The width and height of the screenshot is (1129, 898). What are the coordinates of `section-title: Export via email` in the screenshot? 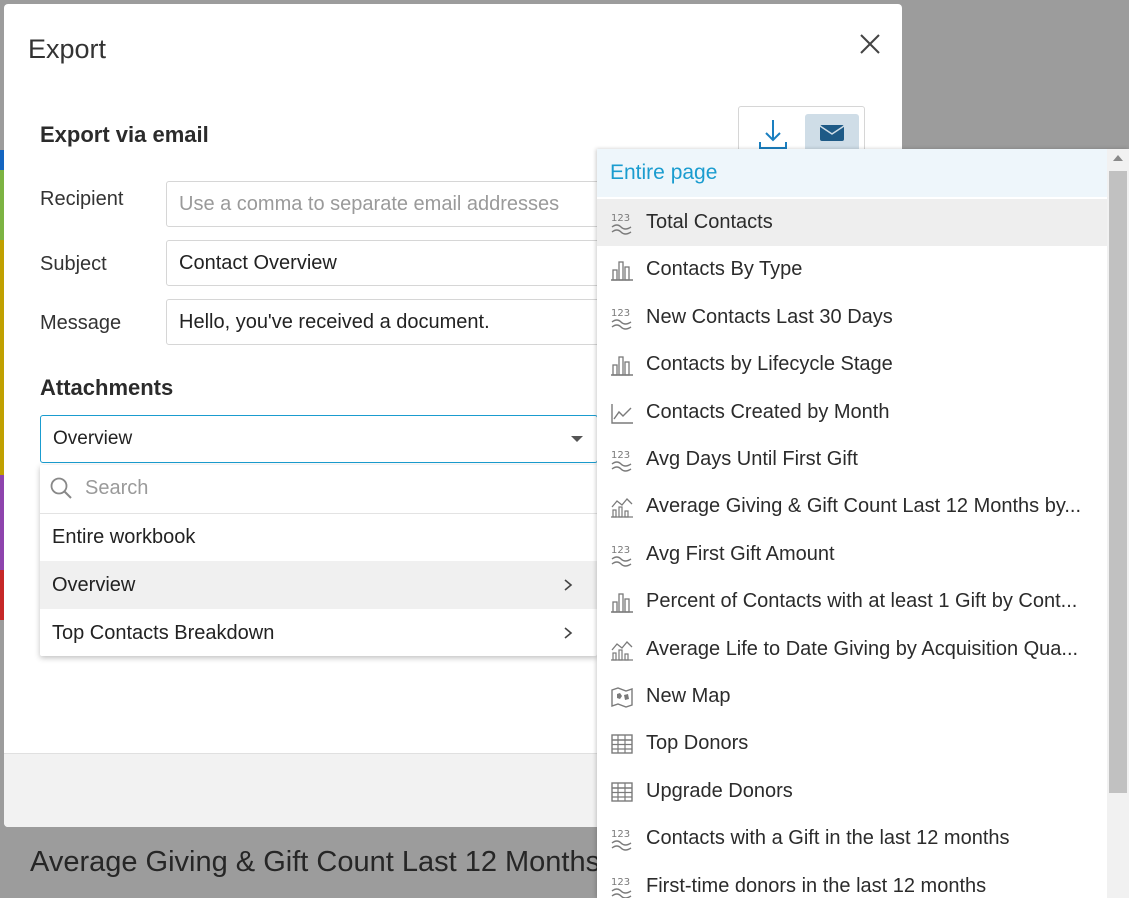 It's located at (124, 134).